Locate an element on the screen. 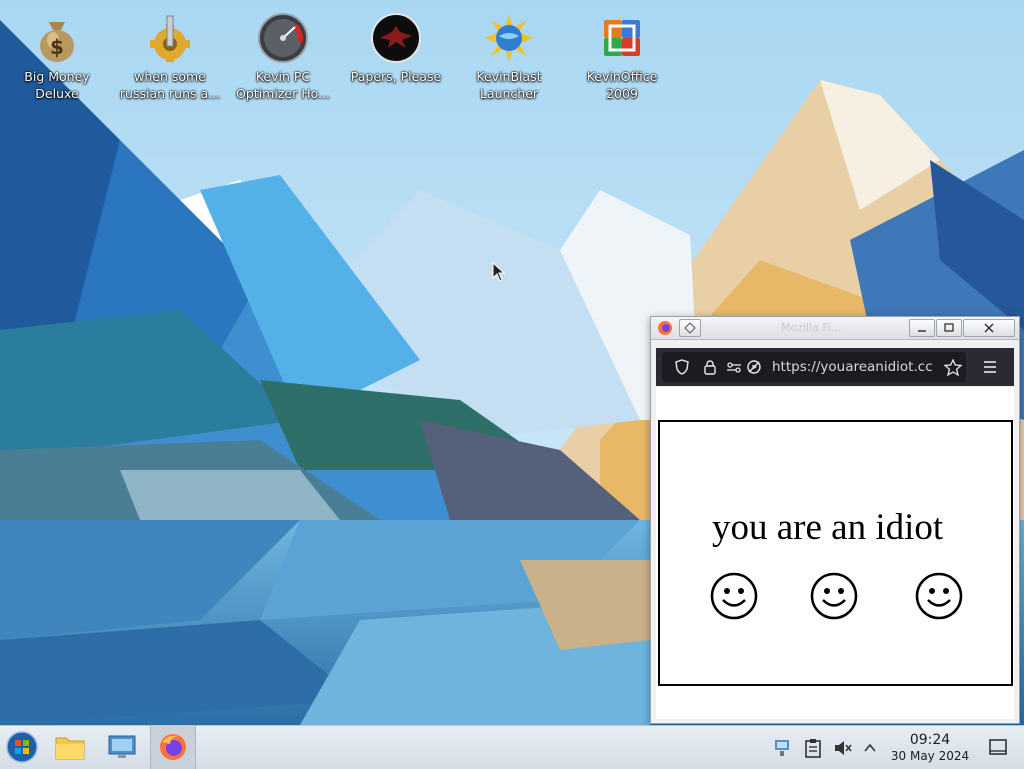  network-icon is located at coordinates (782, 748).